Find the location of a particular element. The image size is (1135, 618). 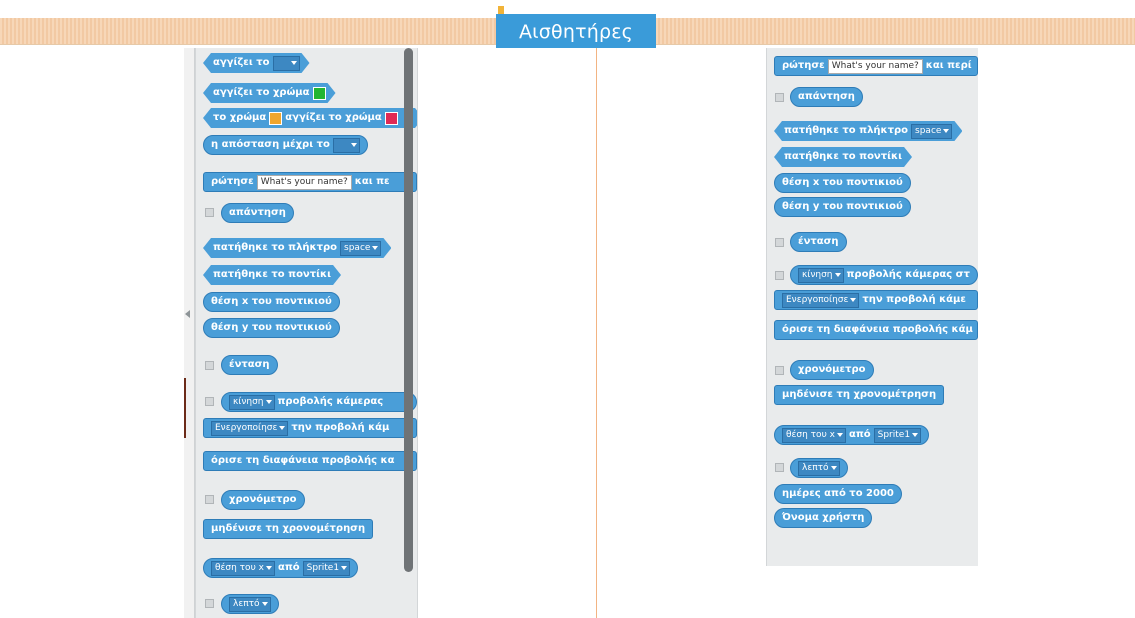

block-label: Όνομα χρήστη is located at coordinates (823, 517).